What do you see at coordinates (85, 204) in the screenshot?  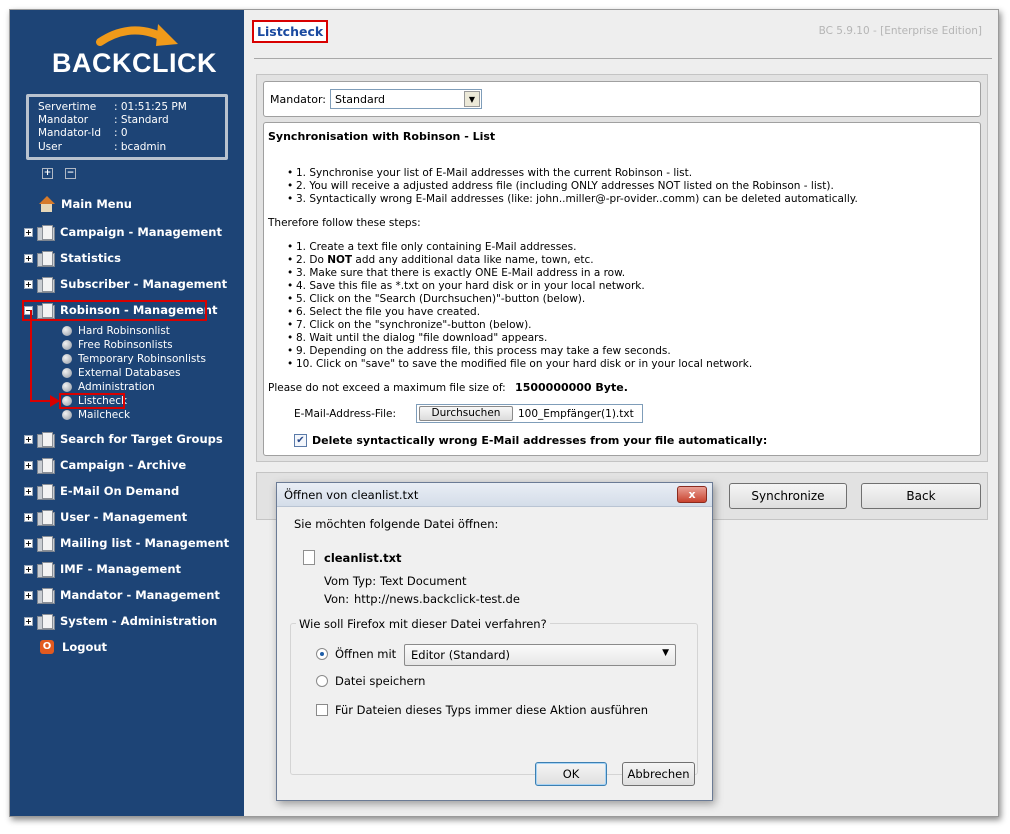 I see `nav-main-menu: Main Menu` at bounding box center [85, 204].